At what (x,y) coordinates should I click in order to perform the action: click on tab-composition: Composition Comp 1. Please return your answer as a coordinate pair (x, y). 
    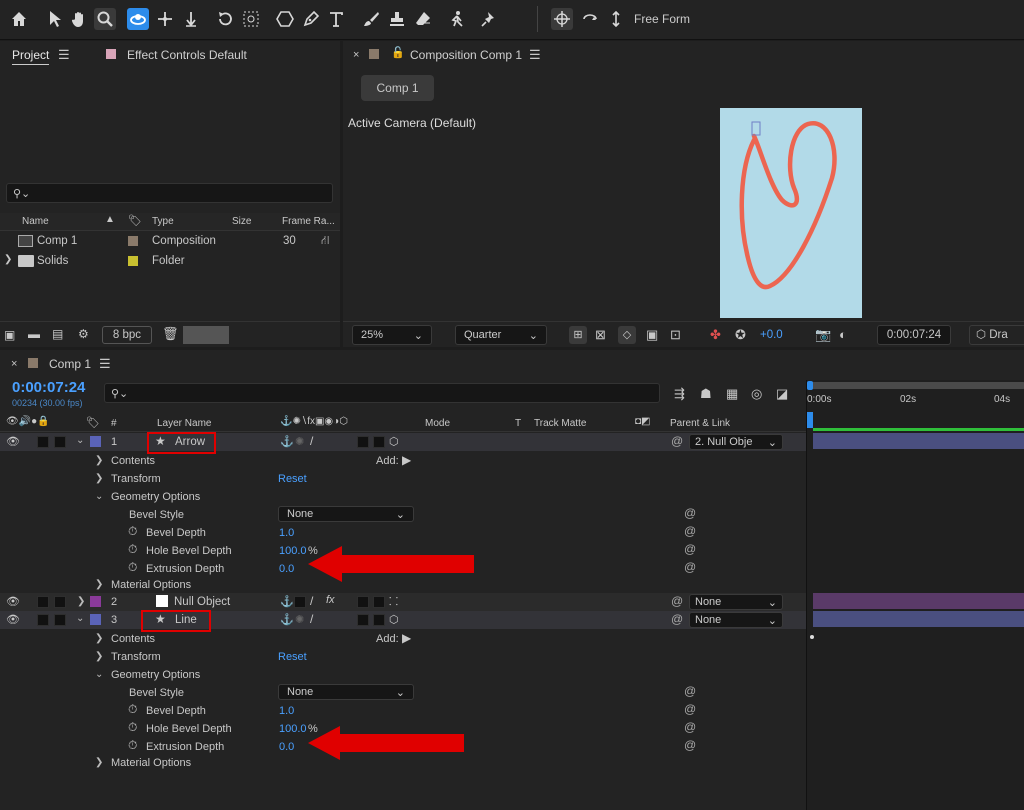
    Looking at the image, I should click on (466, 55).